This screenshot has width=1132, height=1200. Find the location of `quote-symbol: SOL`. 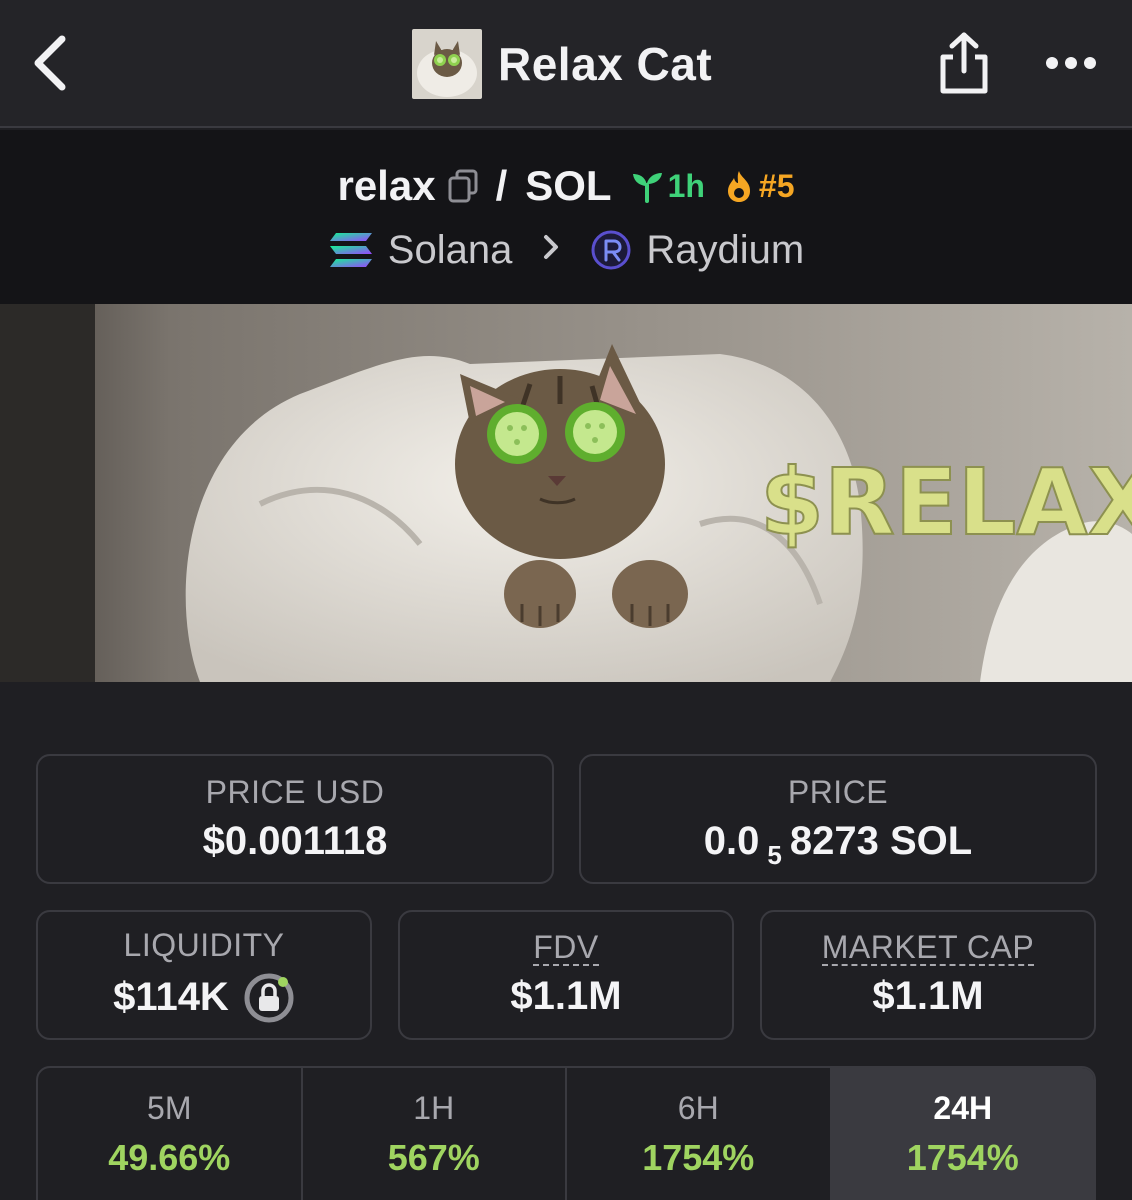

quote-symbol: SOL is located at coordinates (568, 185).